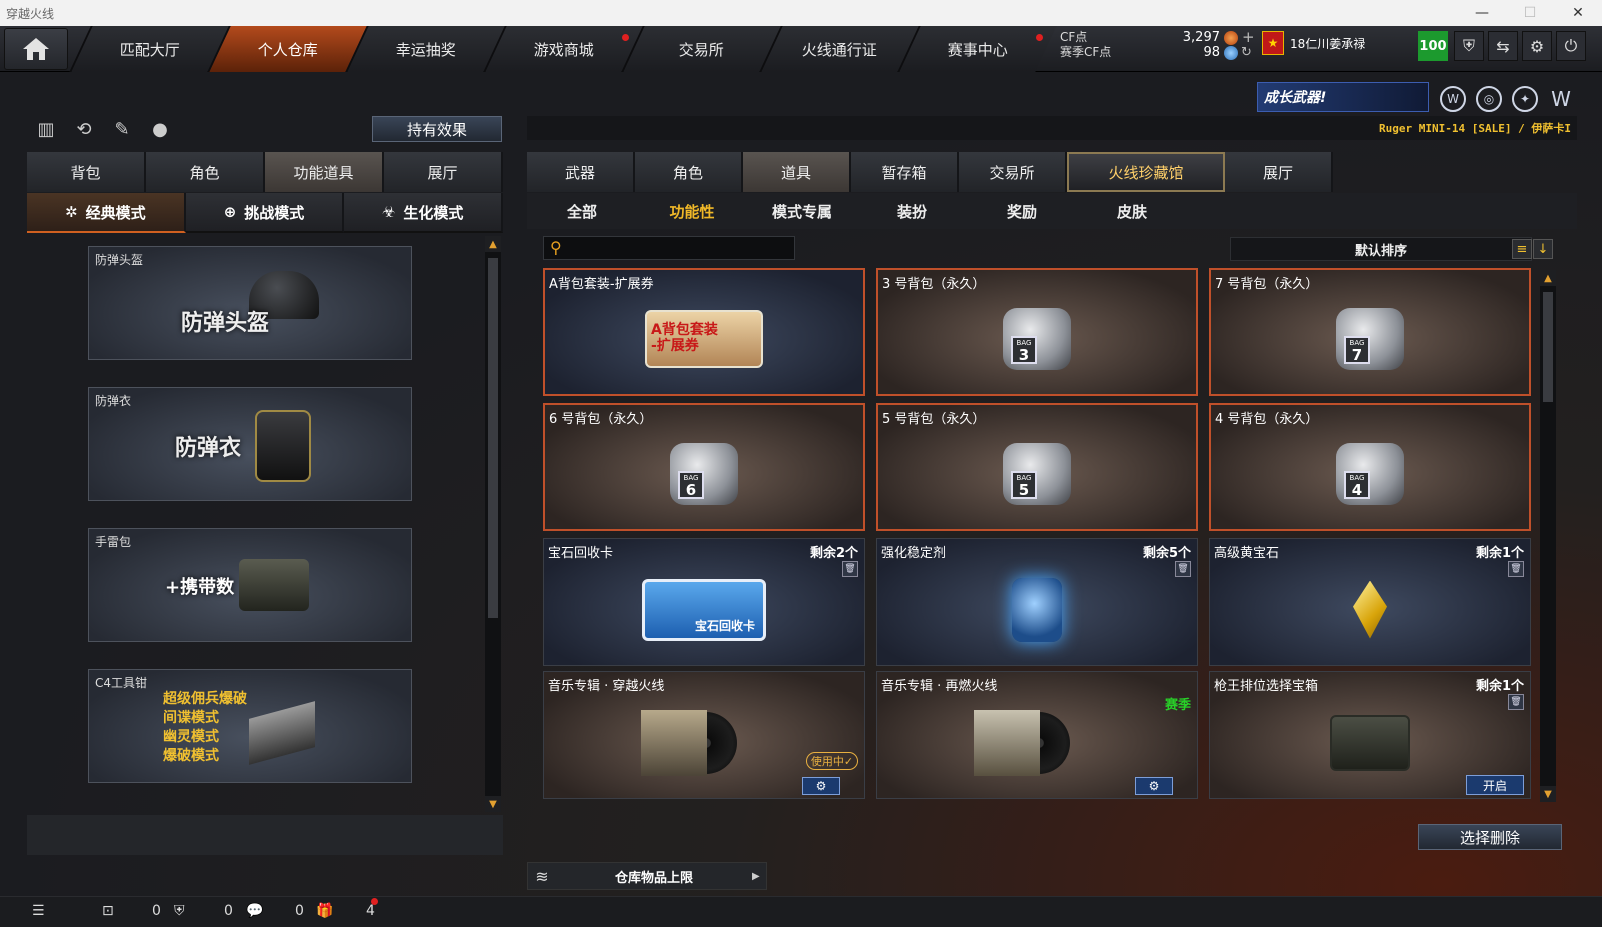 The width and height of the screenshot is (1602, 927). I want to click on open-chest-button: 开启, so click(1495, 785).